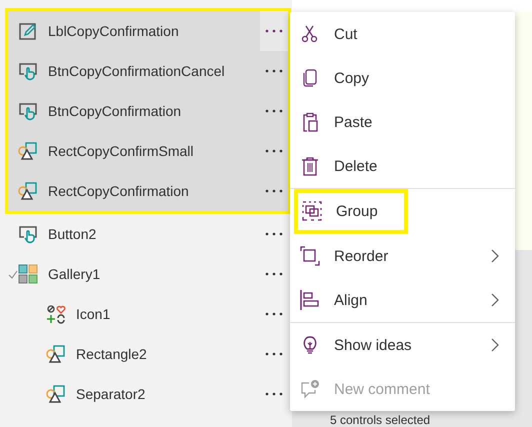 Image resolution: width=532 pixels, height=427 pixels. What do you see at coordinates (148, 151) in the screenshot?
I see `tree-item: RectCopyConfirmSmall` at bounding box center [148, 151].